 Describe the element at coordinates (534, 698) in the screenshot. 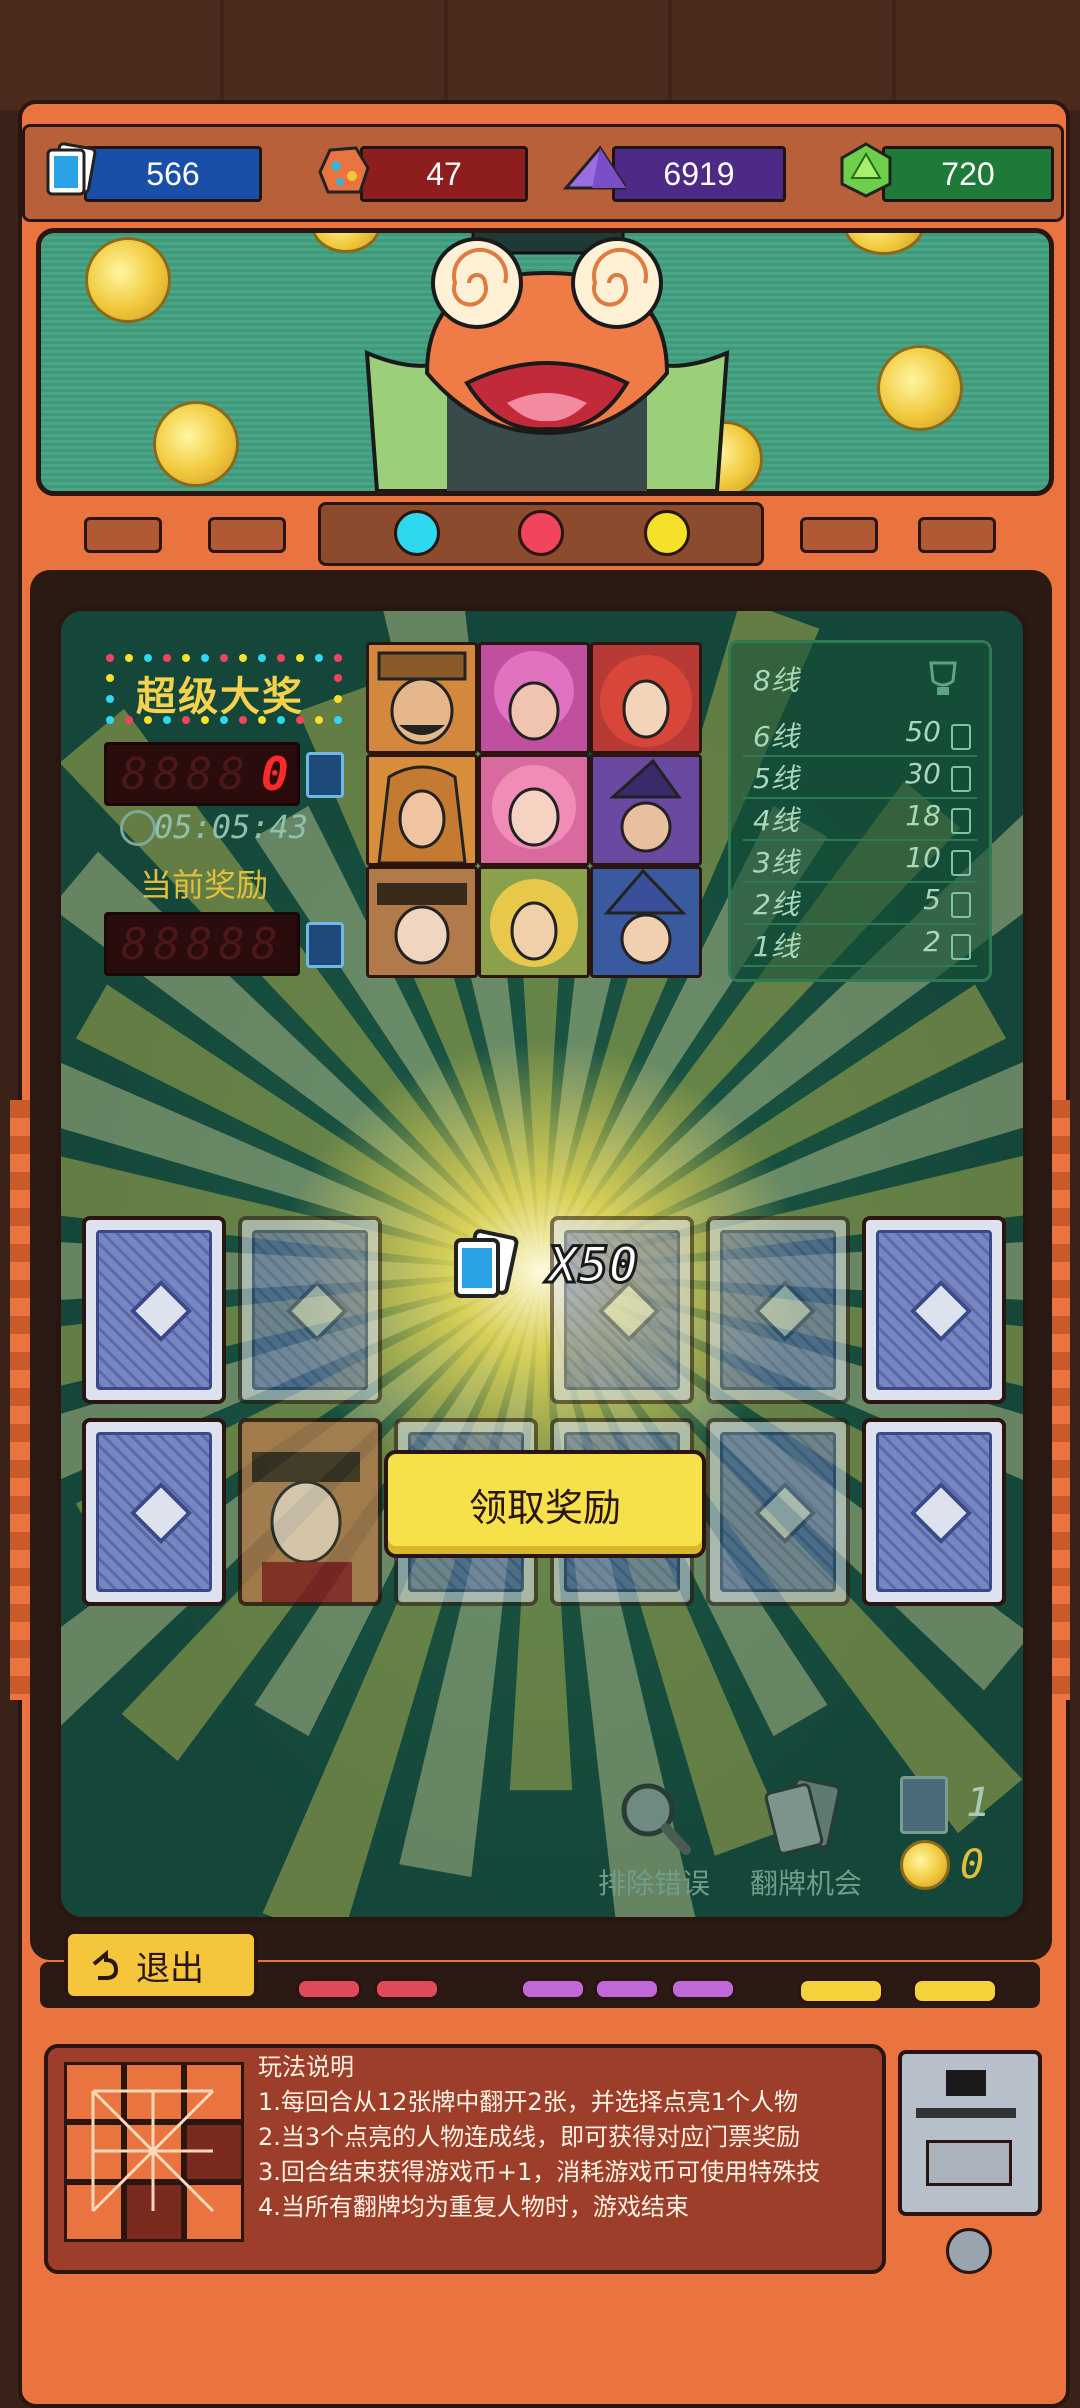

I see `character-pink-girl` at that location.